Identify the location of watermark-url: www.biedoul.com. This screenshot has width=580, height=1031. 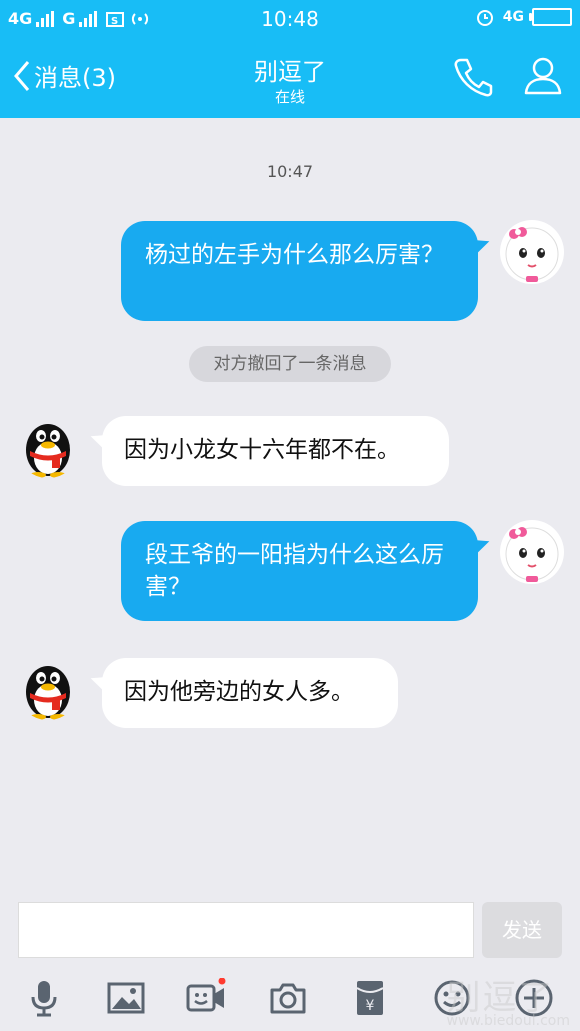
(508, 1021).